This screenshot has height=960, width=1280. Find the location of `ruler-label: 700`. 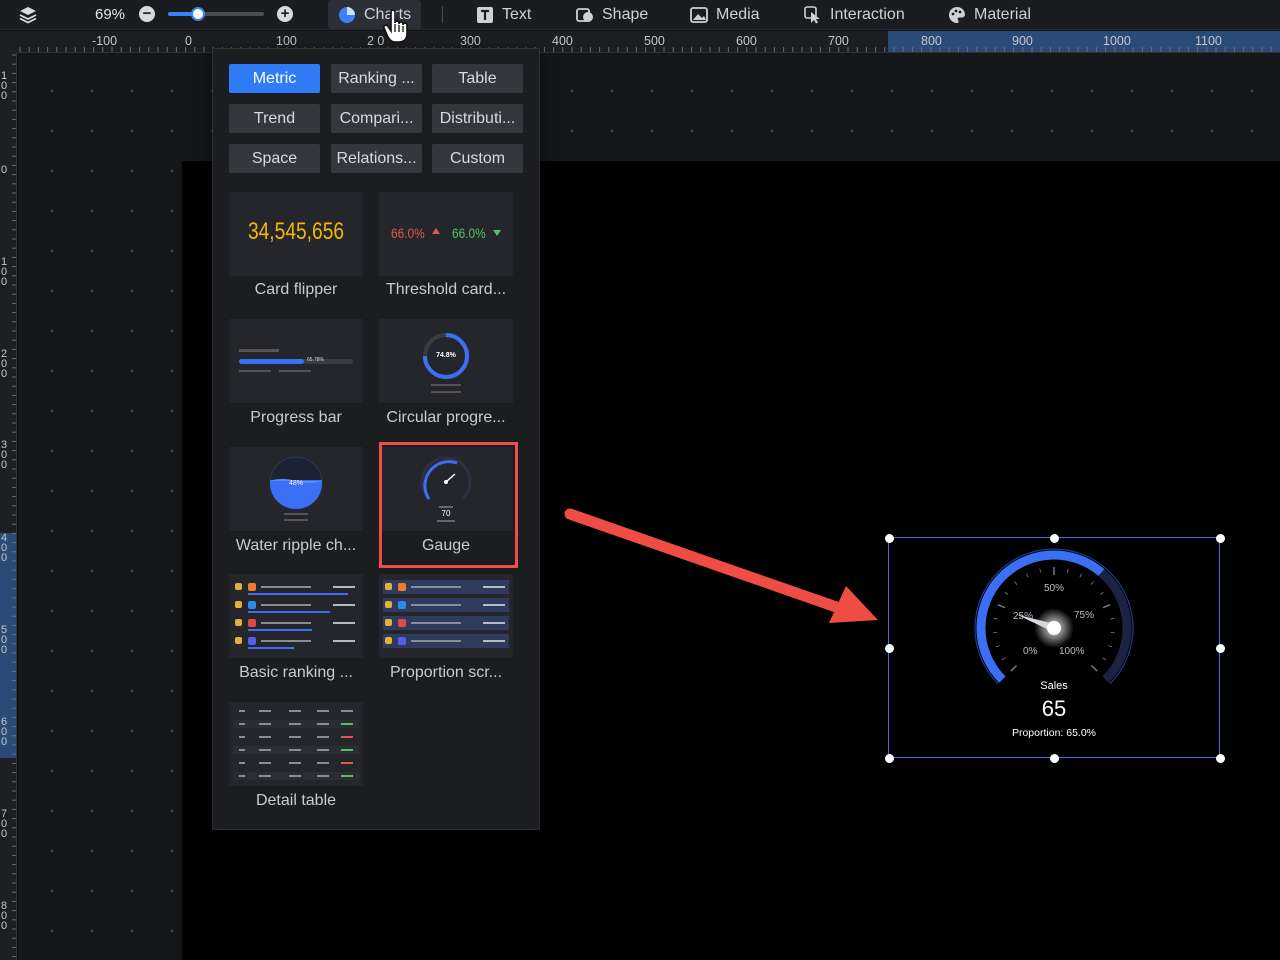

ruler-label: 700 is located at coordinates (838, 41).